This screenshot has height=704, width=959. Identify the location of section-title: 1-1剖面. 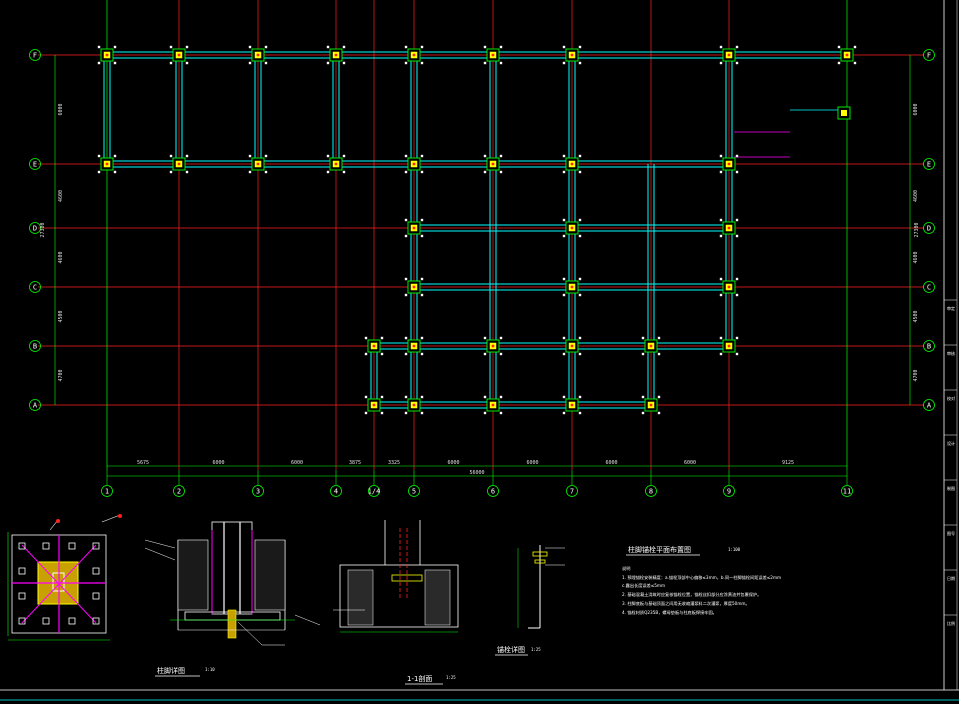
(419, 678).